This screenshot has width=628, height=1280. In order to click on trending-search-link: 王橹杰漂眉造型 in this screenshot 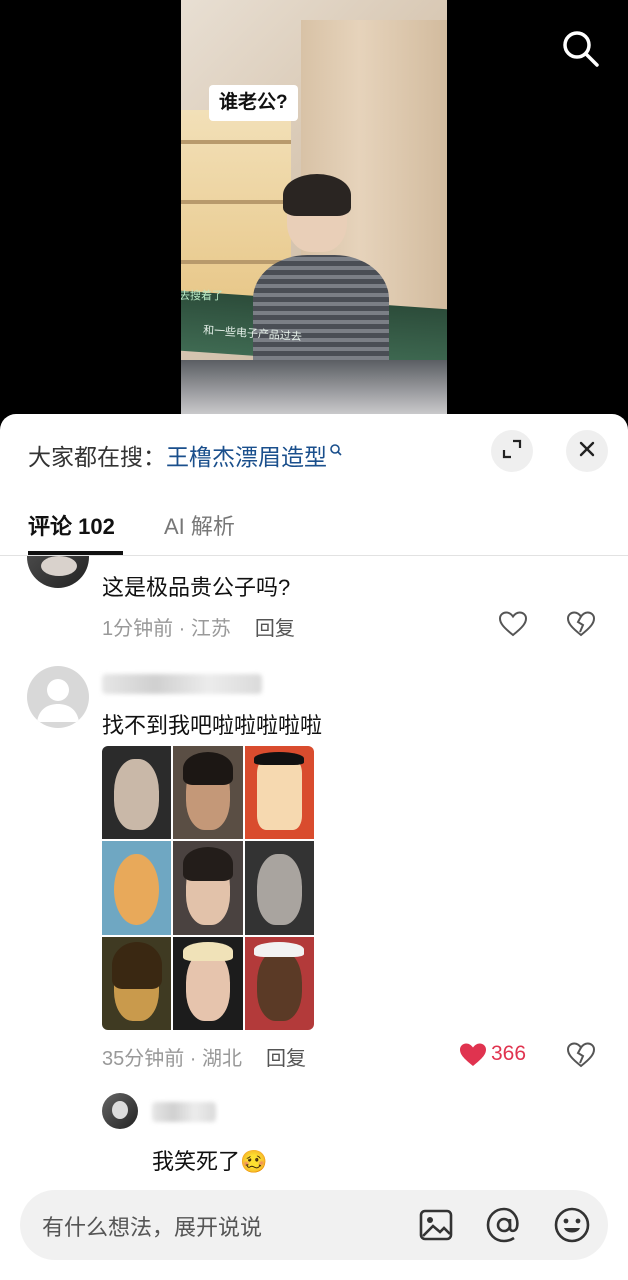, I will do `click(246, 457)`.